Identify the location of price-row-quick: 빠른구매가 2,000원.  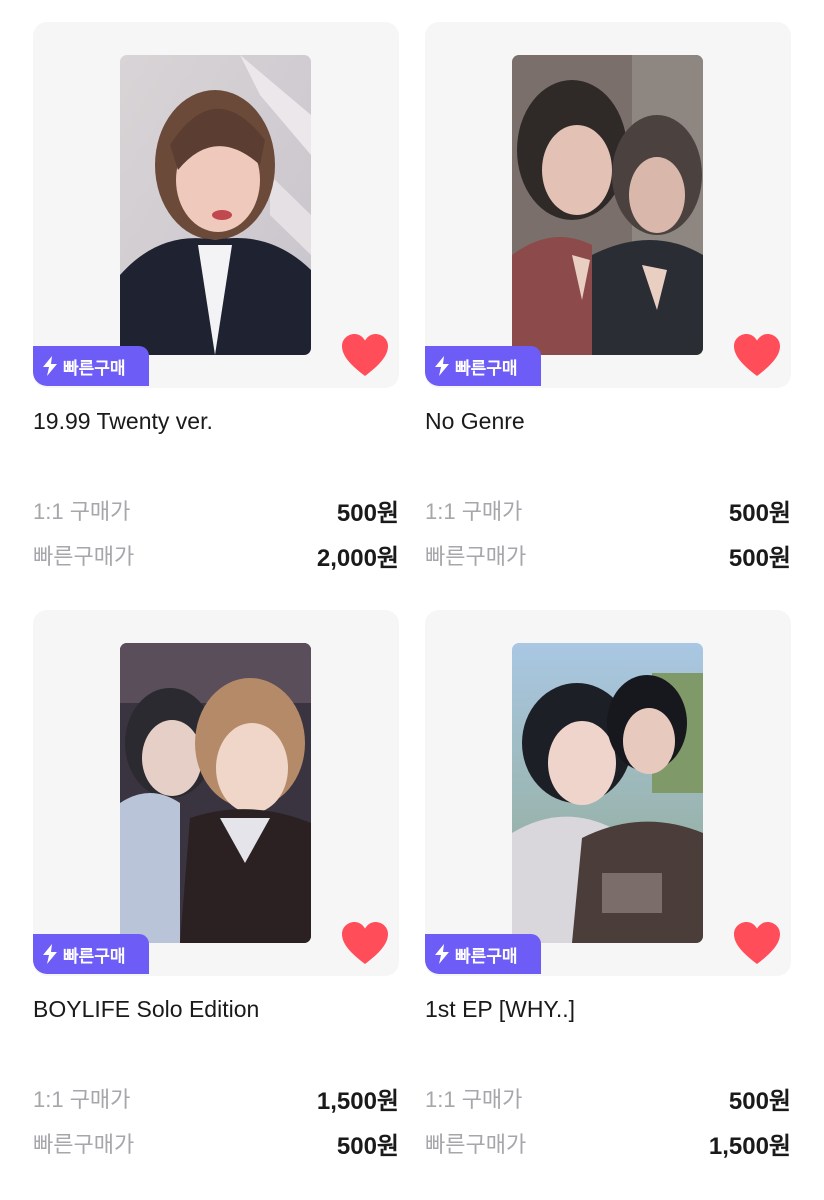
(216, 555).